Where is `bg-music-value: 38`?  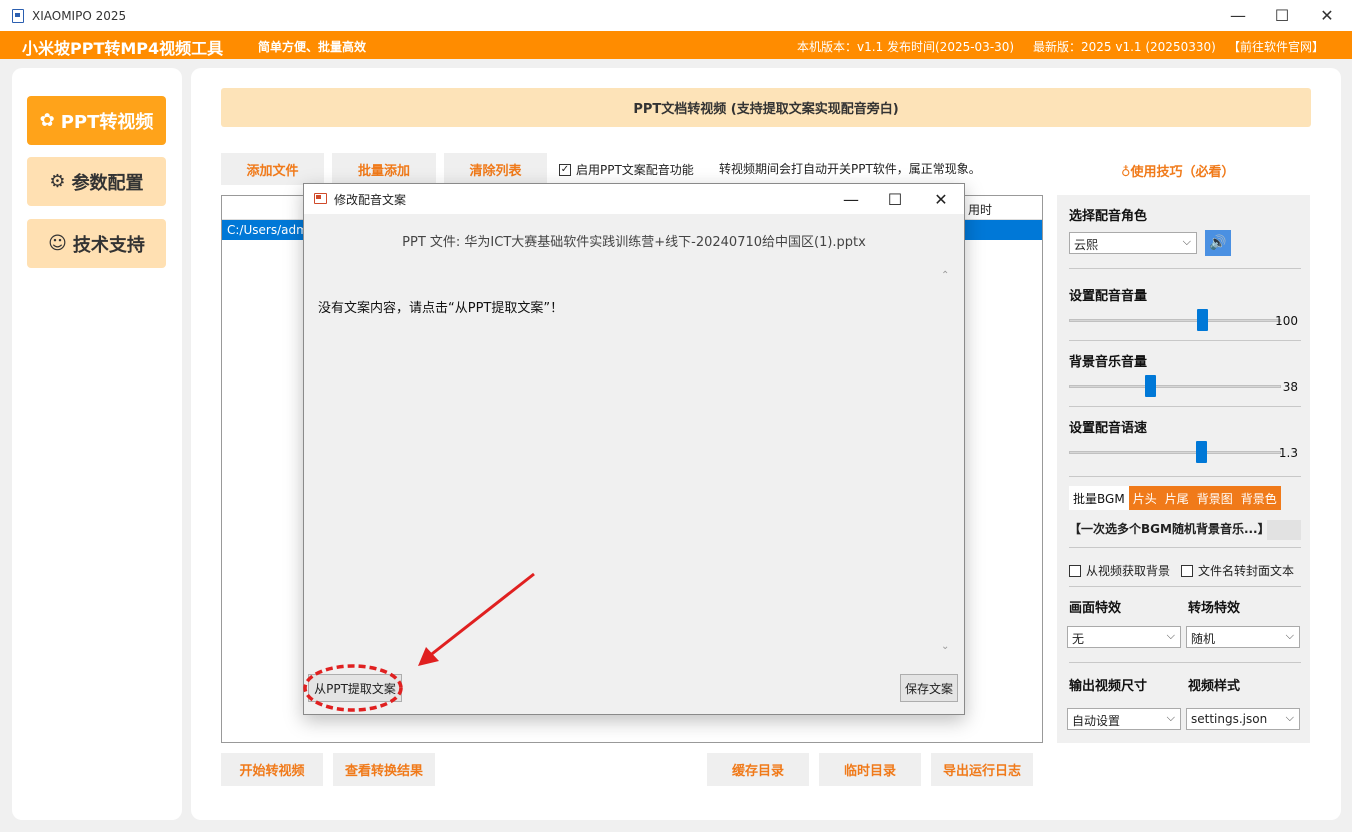
bg-music-value: 38 is located at coordinates (1290, 387).